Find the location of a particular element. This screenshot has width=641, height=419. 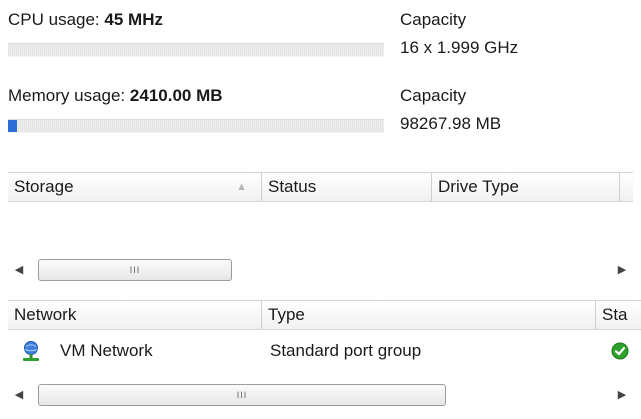

network-status-column-header: Sta is located at coordinates (618, 315).